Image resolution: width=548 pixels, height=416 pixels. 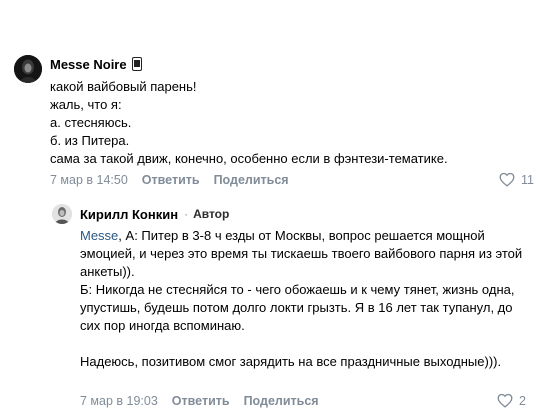 What do you see at coordinates (86, 104) in the screenshot?
I see `comment-line: жаль, что я:` at bounding box center [86, 104].